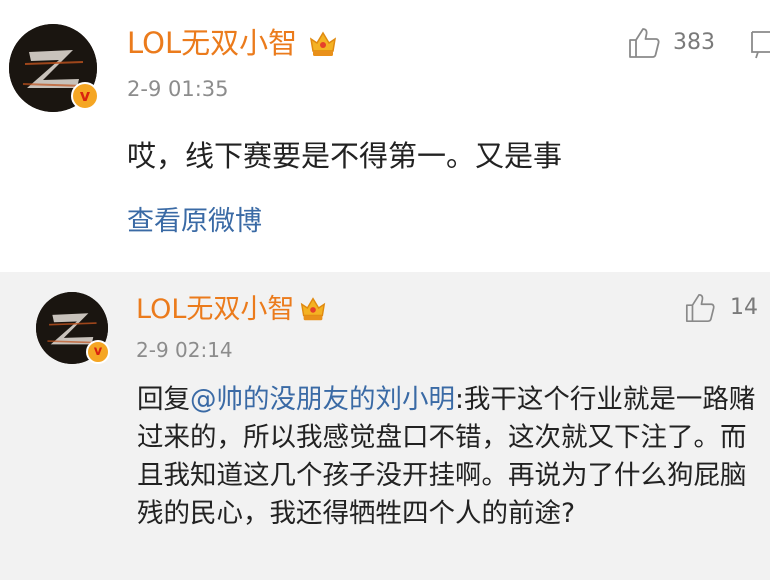 The height and width of the screenshot is (580, 770). I want to click on like-count: 14, so click(744, 307).